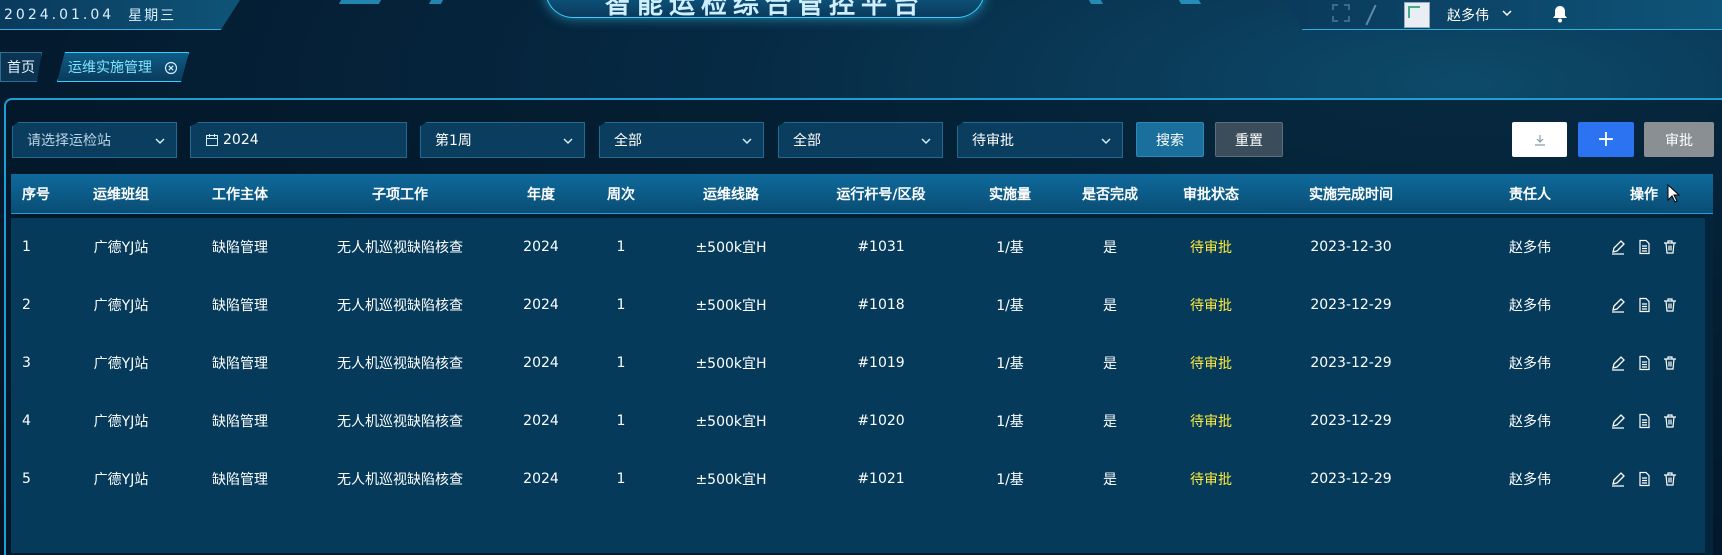 This screenshot has height=555, width=1722. Describe the element at coordinates (1341, 13) in the screenshot. I see `fullscreen-icon` at that location.